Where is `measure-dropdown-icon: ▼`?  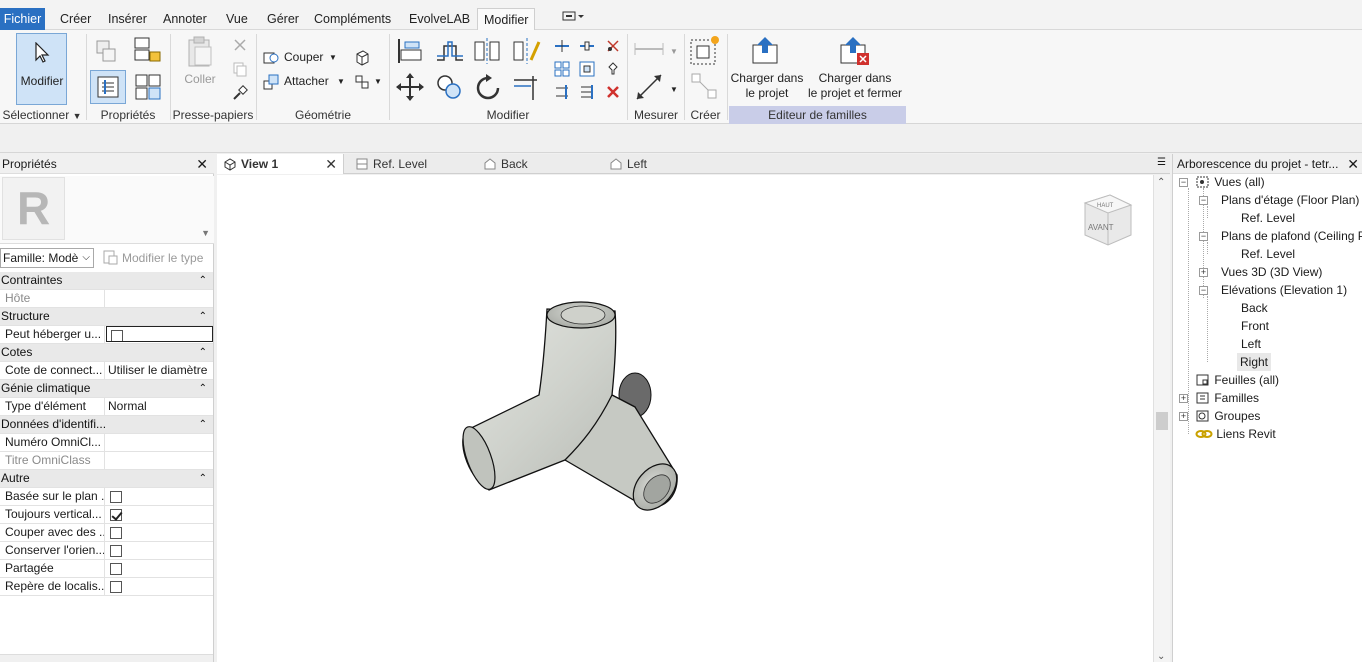 measure-dropdown-icon: ▼ is located at coordinates (674, 51).